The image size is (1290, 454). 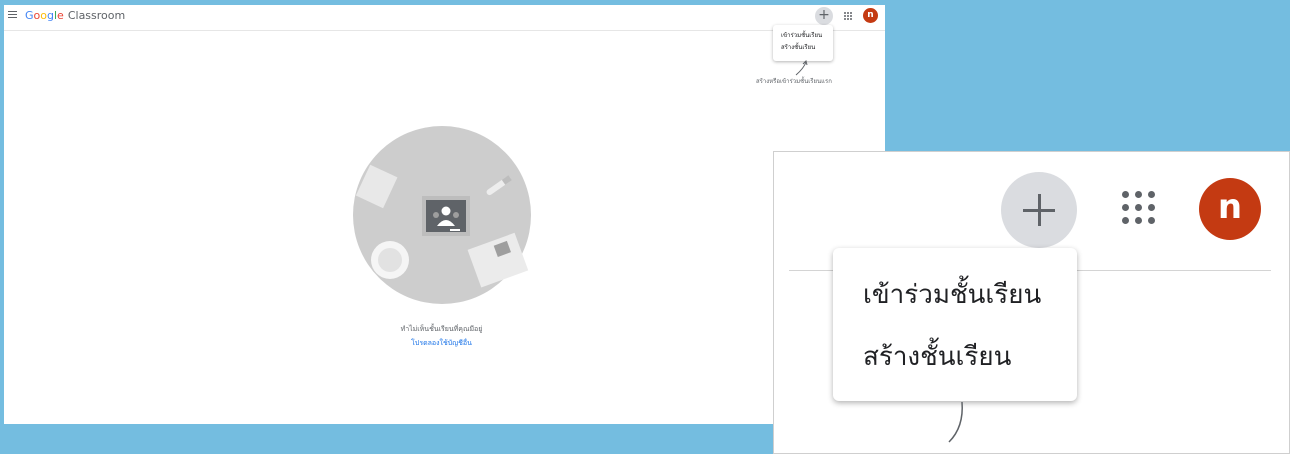 What do you see at coordinates (794, 81) in the screenshot?
I see `create-or-join-hint: สร้างหรือเข้าร่วมชั้นเรียนแรก` at bounding box center [794, 81].